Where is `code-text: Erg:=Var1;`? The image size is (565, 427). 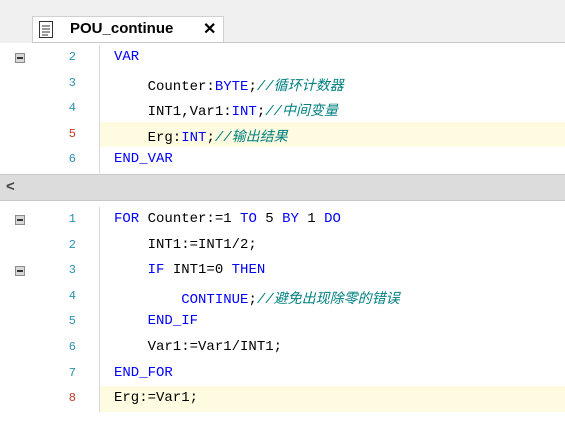
code-text: Erg:=Var1; is located at coordinates (156, 398).